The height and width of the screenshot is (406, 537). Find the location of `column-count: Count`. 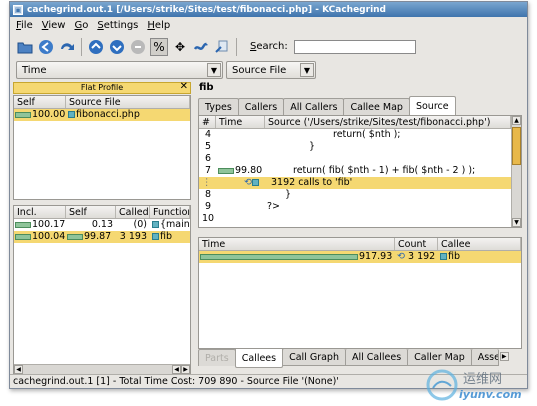

column-count: Count is located at coordinates (416, 244).